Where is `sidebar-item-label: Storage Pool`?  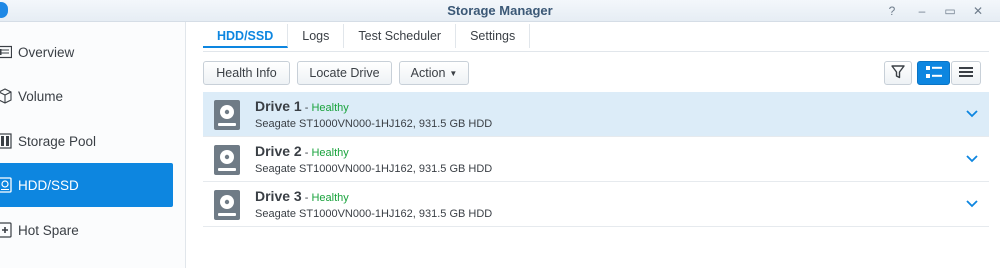 sidebar-item-label: Storage Pool is located at coordinates (57, 141).